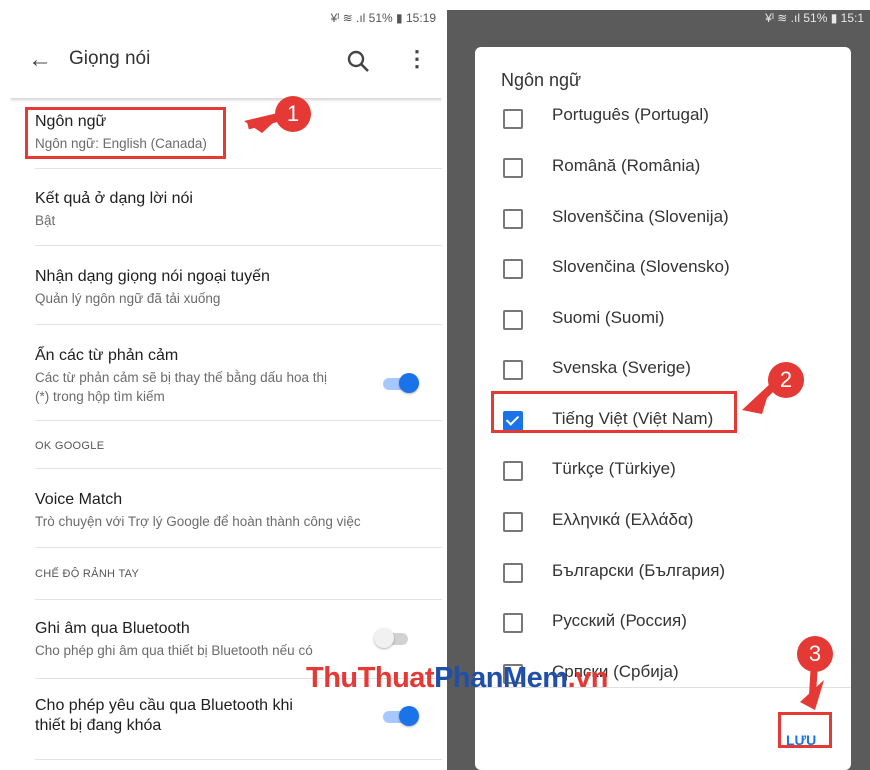 The width and height of the screenshot is (870, 770). What do you see at coordinates (370, 678) in the screenshot?
I see `watermark-part: ThuThuat` at bounding box center [370, 678].